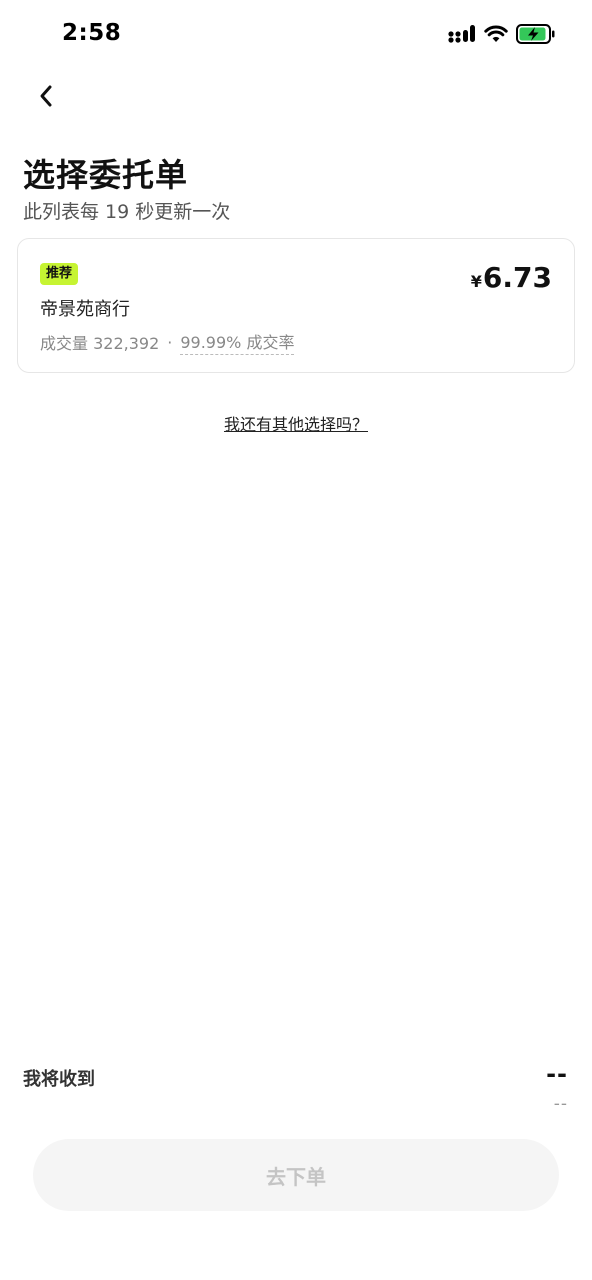  I want to click on place-order-button: 去下单, so click(296, 1175).